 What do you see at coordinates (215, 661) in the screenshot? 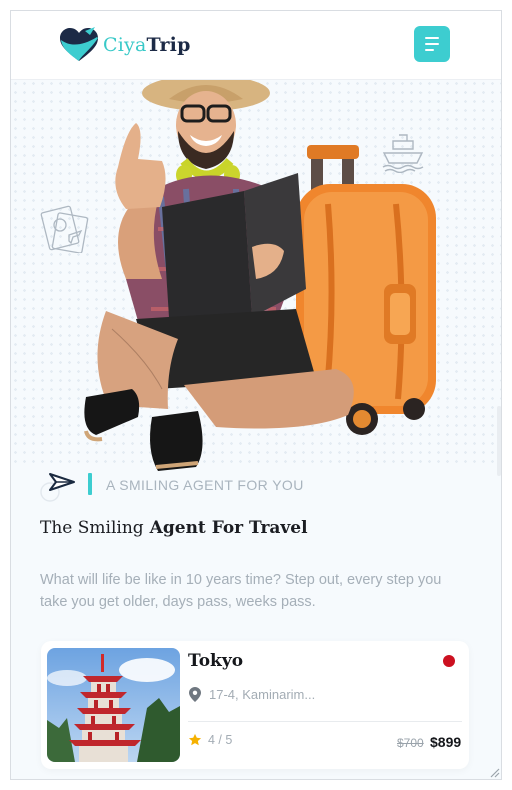
I see `destination-title: Tokyo` at bounding box center [215, 661].